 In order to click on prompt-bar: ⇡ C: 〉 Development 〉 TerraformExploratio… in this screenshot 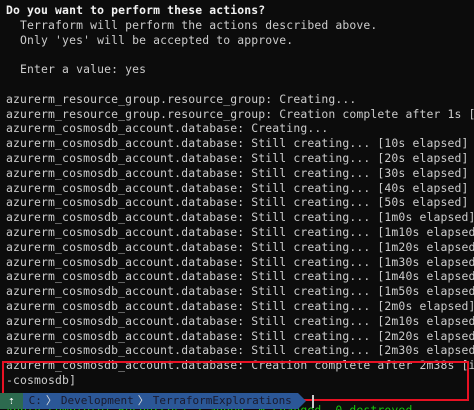, I will do `click(157, 401)`.